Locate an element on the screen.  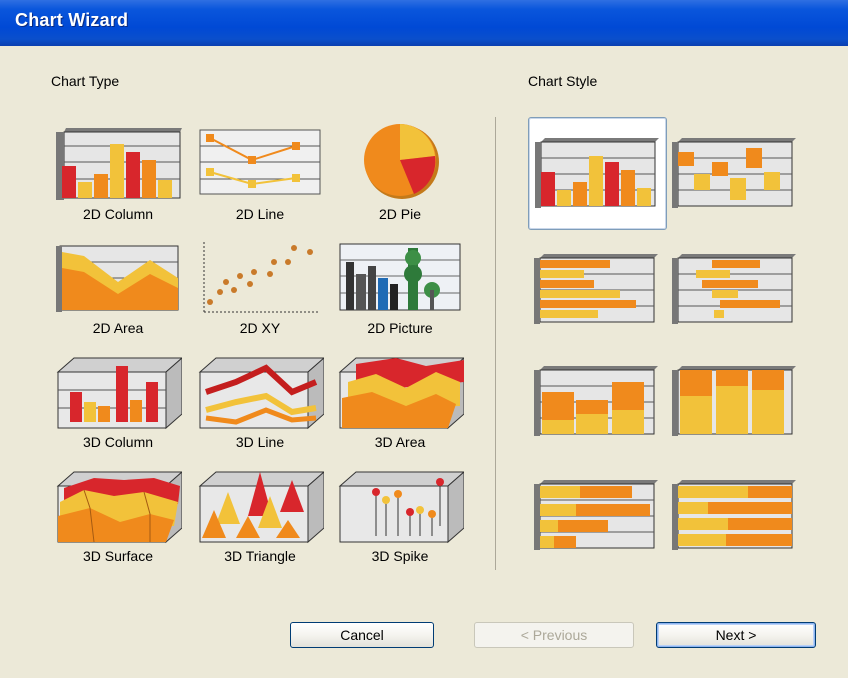
chart-type-3d-spike: 3D Spike is located at coordinates (400, 515).